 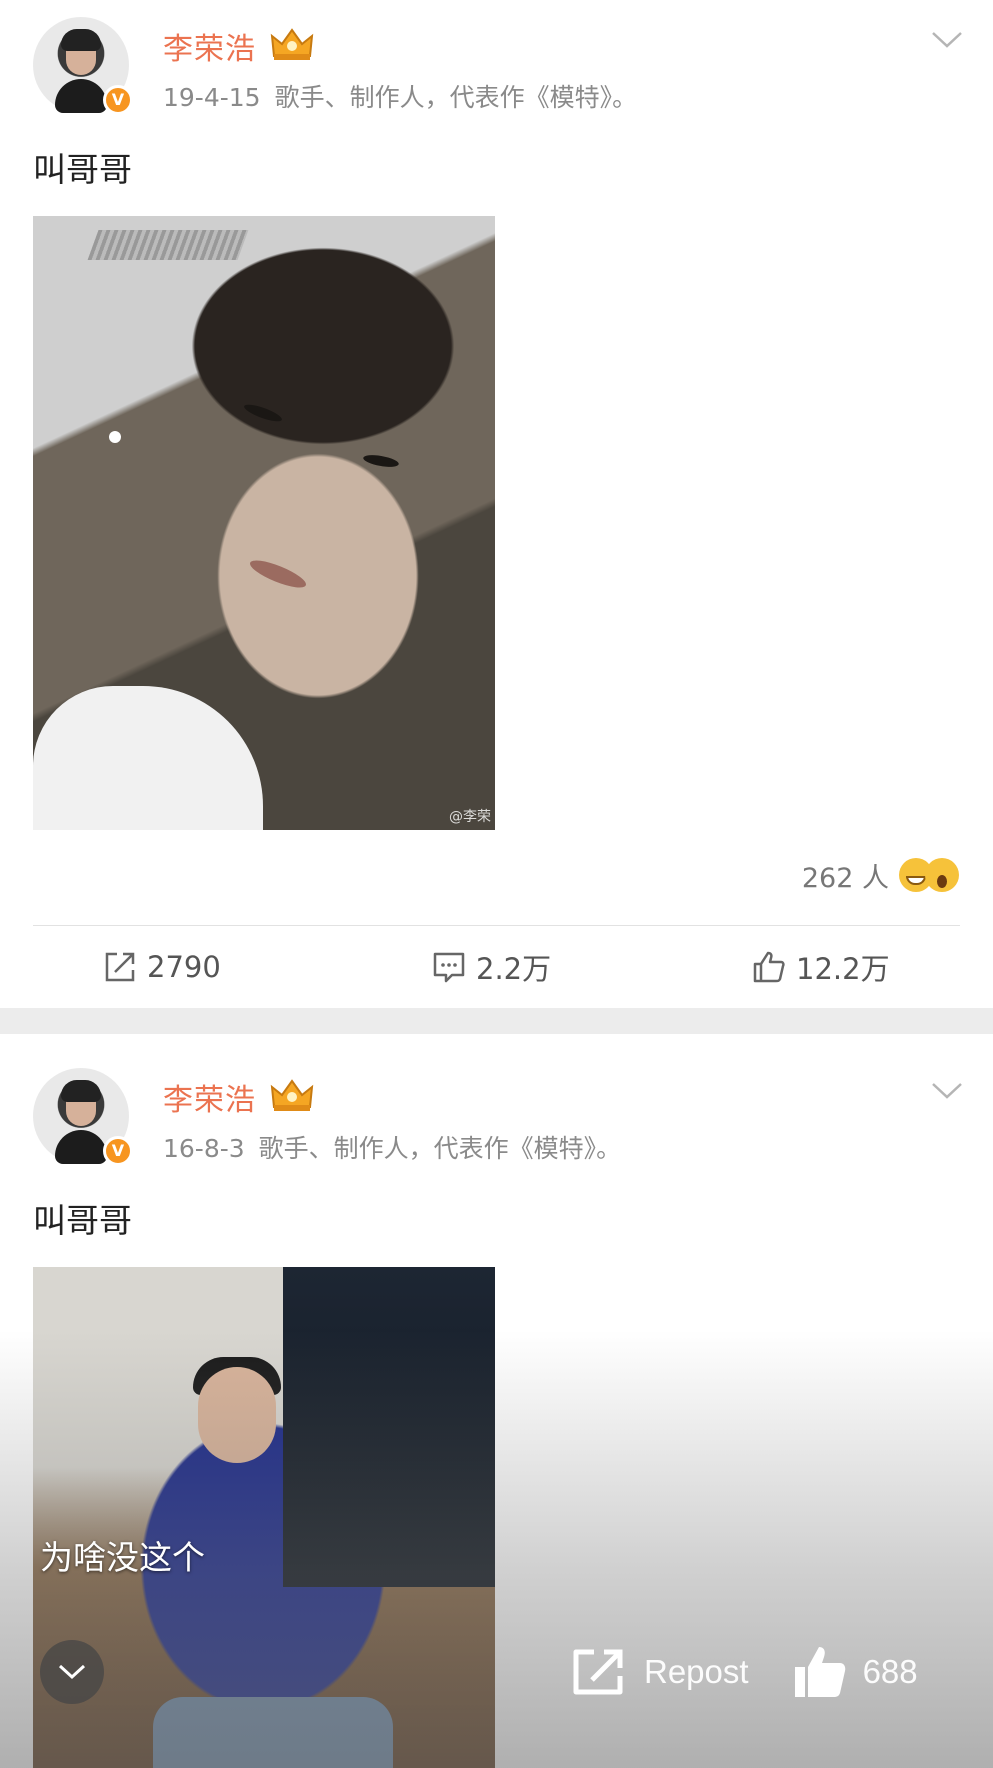 What do you see at coordinates (496, 925) in the screenshot?
I see `divider` at bounding box center [496, 925].